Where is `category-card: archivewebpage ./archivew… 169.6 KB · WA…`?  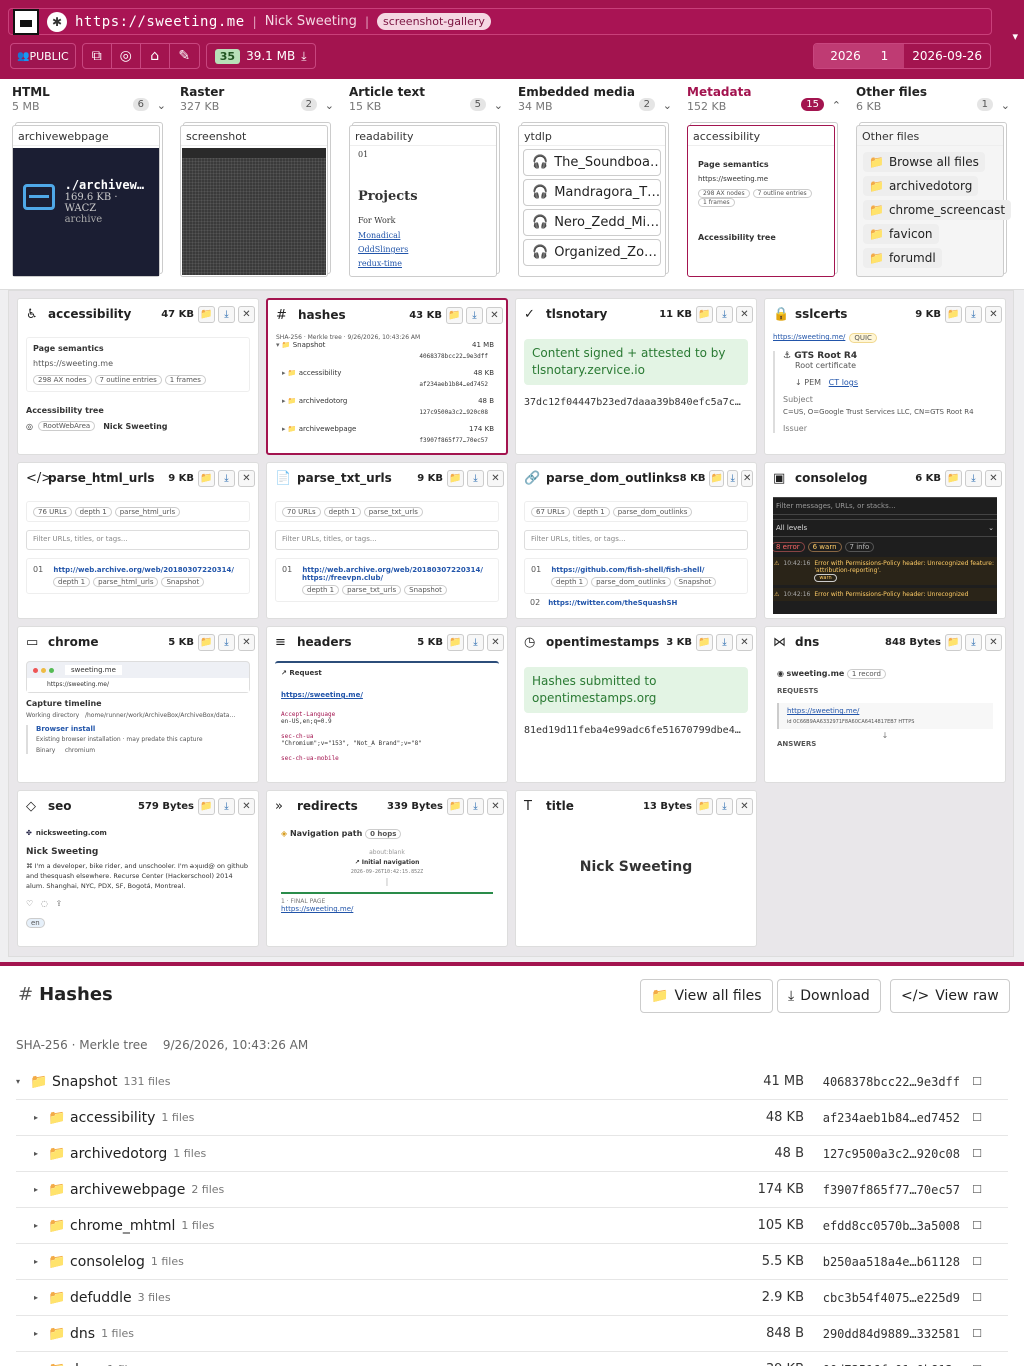 category-card: archivewebpage ./archivew… 169.6 KB · WA… is located at coordinates (86, 201).